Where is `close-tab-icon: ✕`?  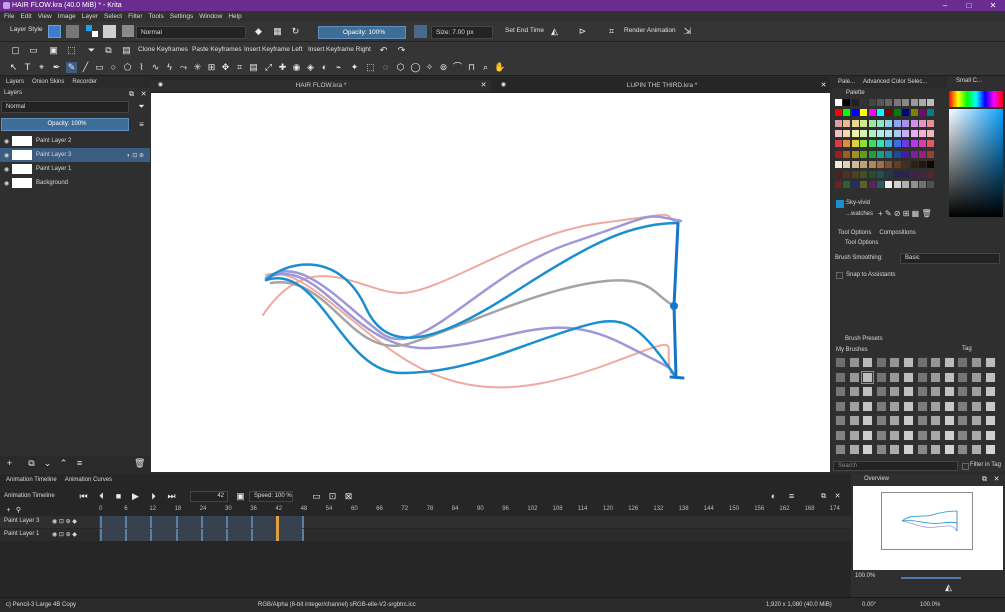 close-tab-icon: ✕ is located at coordinates (483, 85).